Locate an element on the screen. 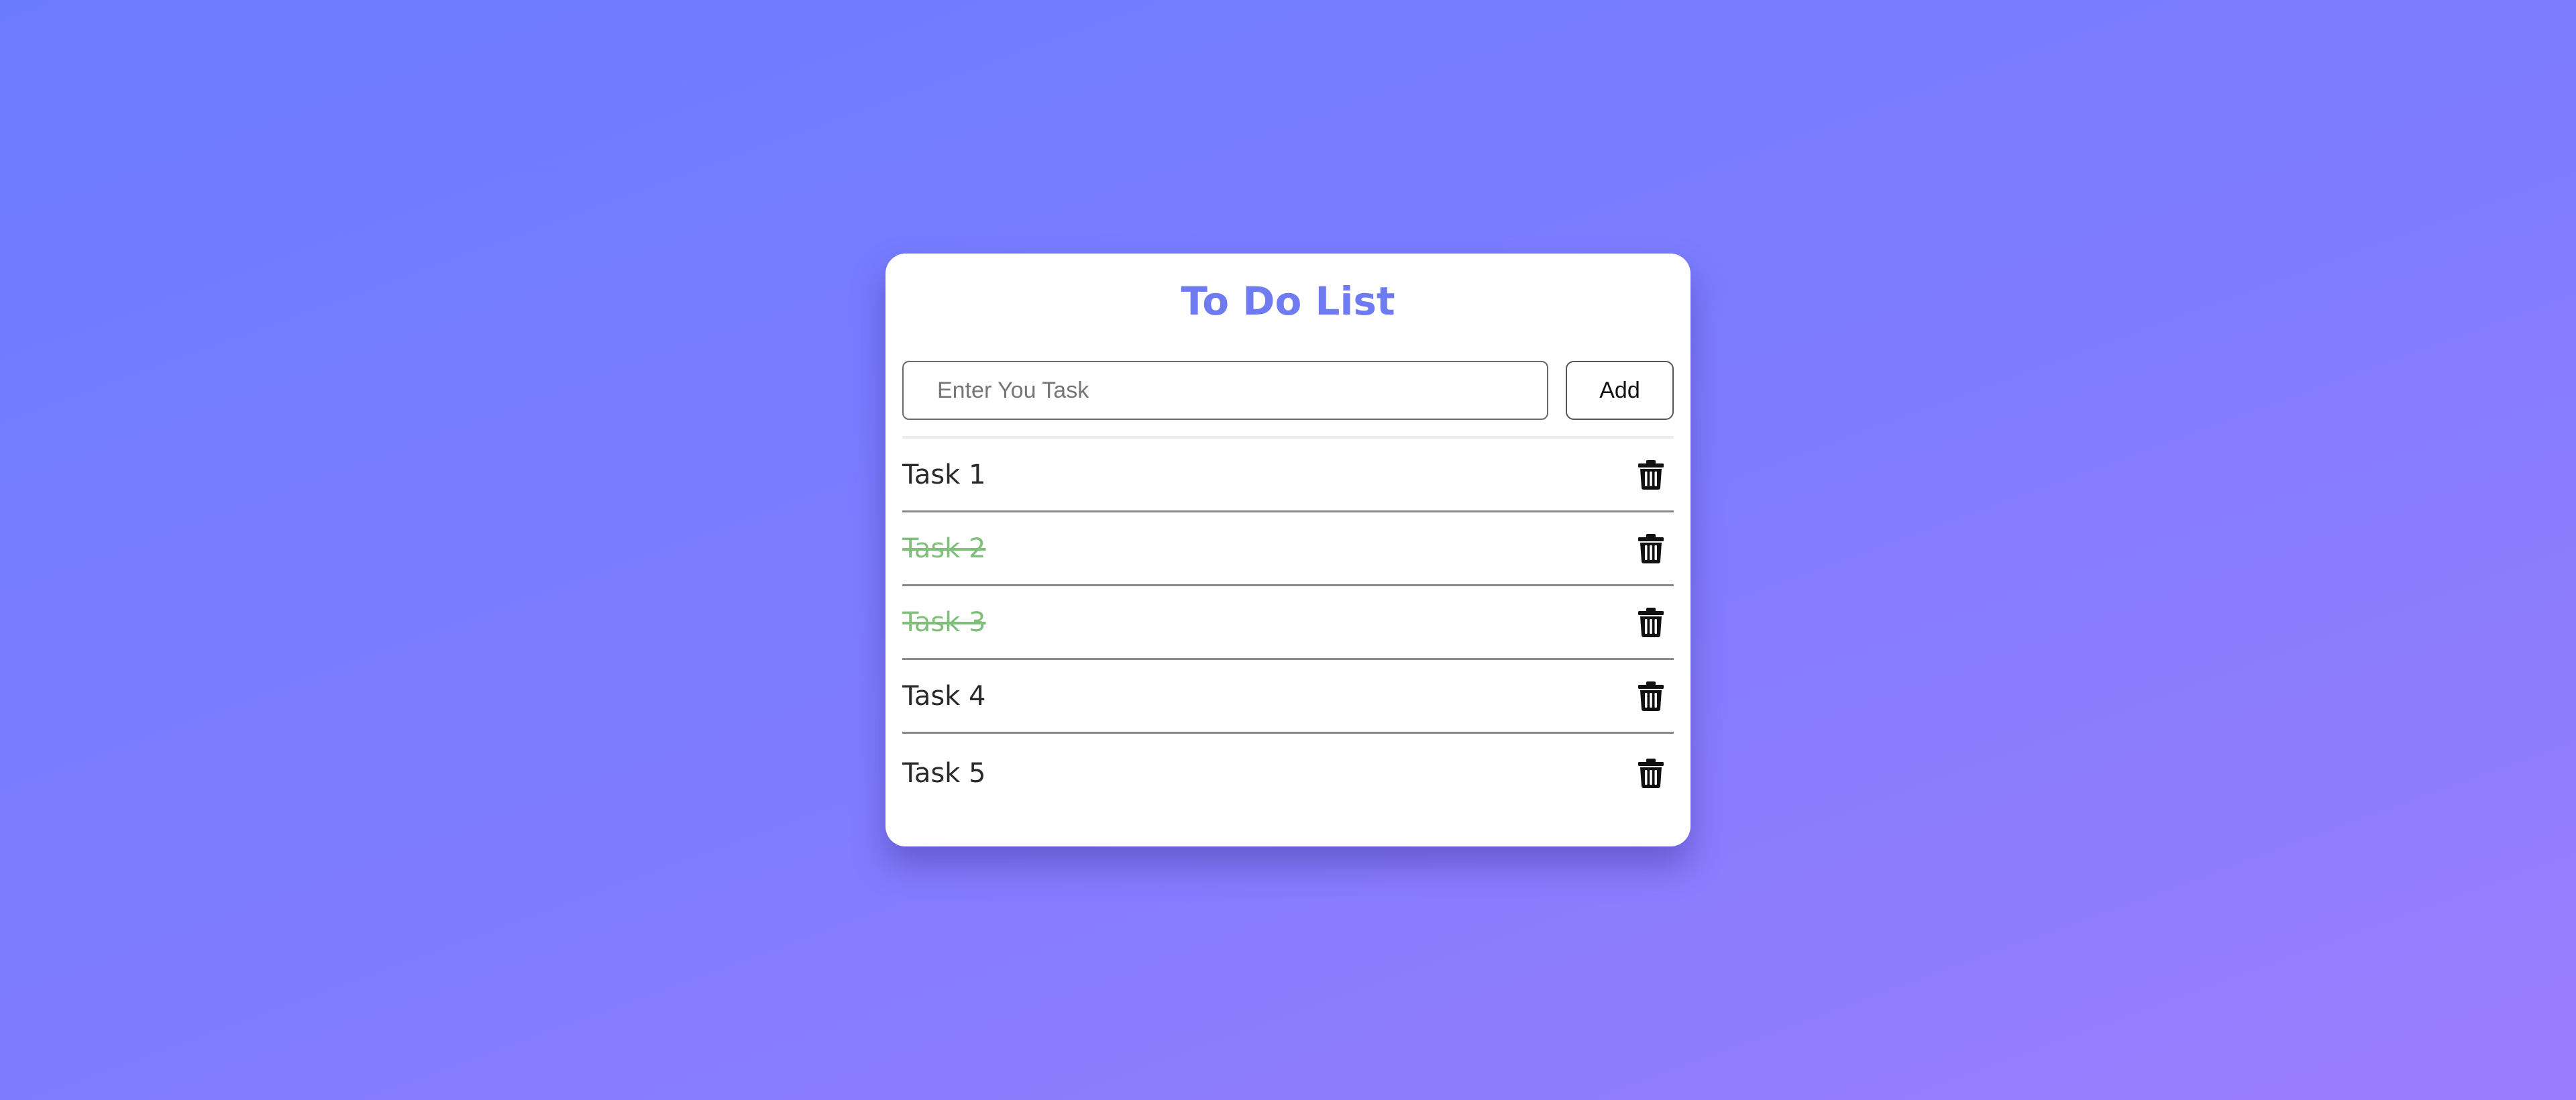  page-title: To Do List is located at coordinates (1288, 301).